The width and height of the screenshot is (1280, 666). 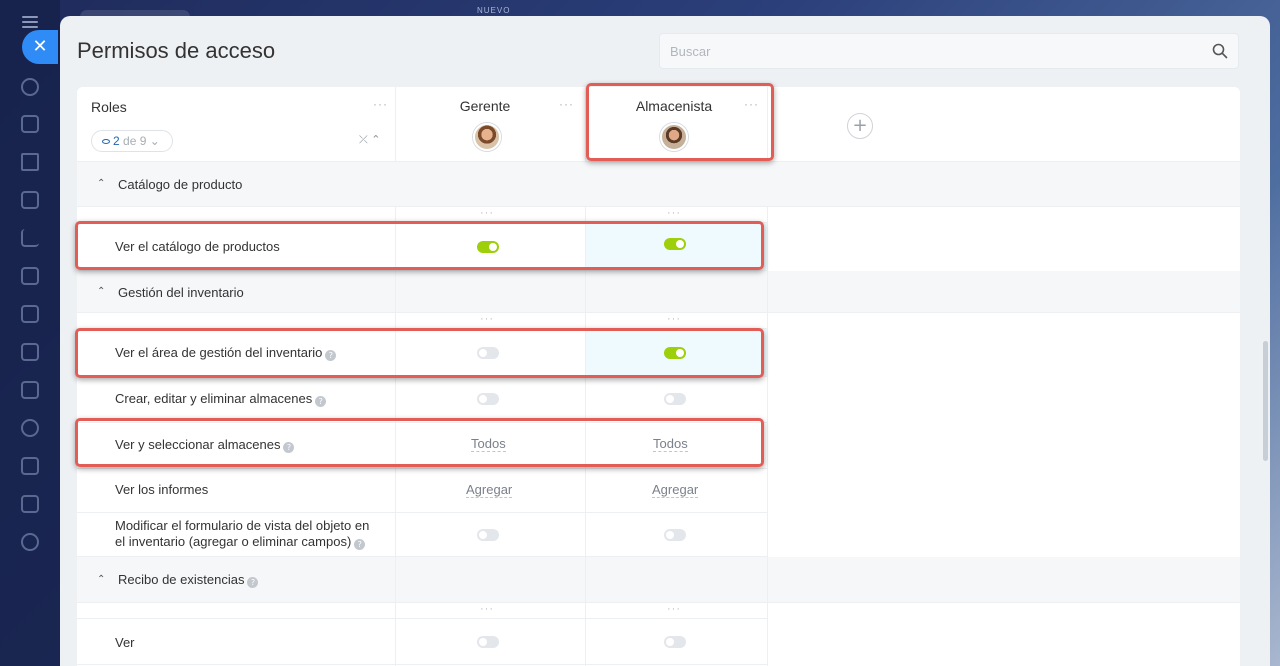 What do you see at coordinates (658, 580) in the screenshot?
I see `section-recibo: ⌃ Recibo de existencias?` at bounding box center [658, 580].